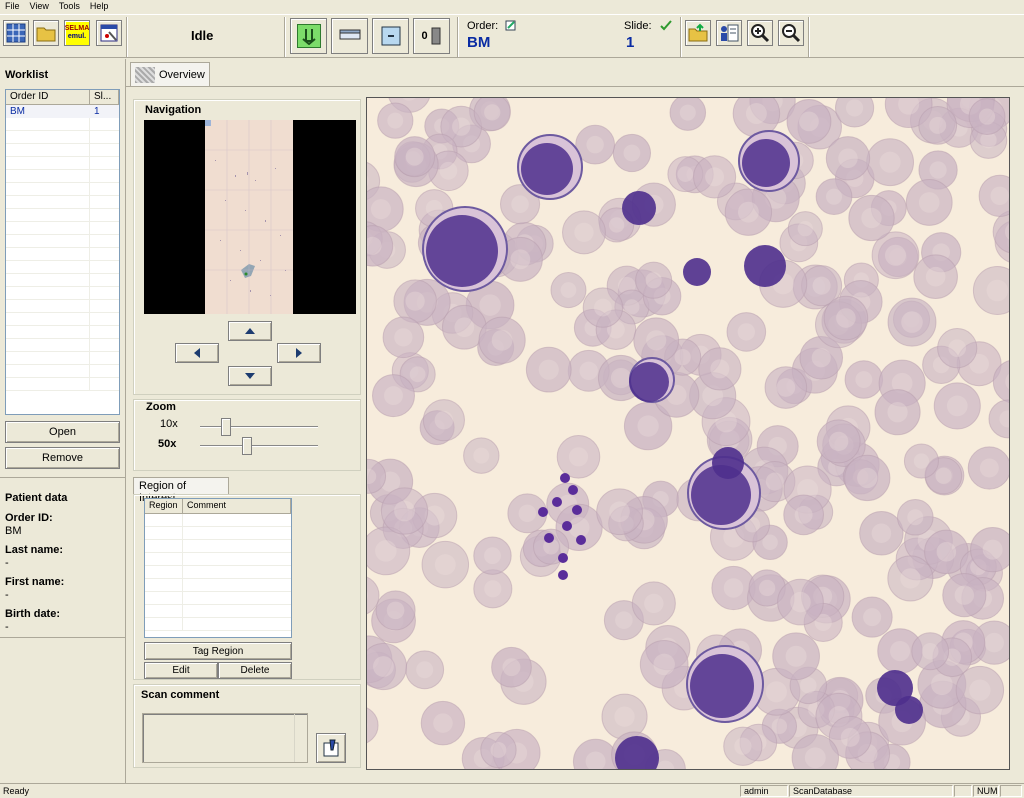 The width and height of the screenshot is (1024, 798). I want to click on worklist-table: Order ID Sl... BM 1, so click(62, 252).